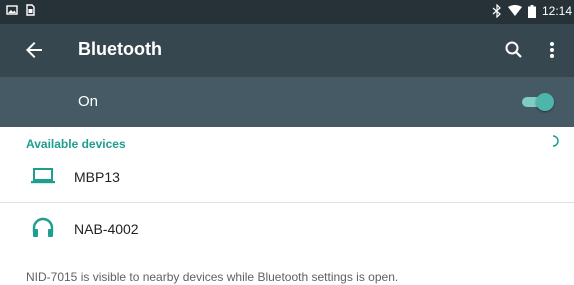 The width and height of the screenshot is (574, 285). I want to click on bluetooth-icon, so click(496, 11).